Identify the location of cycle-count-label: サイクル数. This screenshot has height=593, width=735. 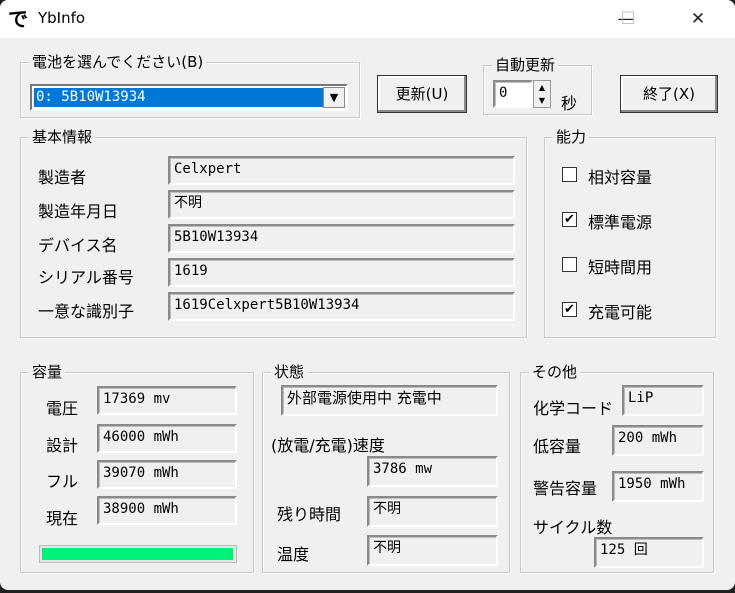
(573, 527).